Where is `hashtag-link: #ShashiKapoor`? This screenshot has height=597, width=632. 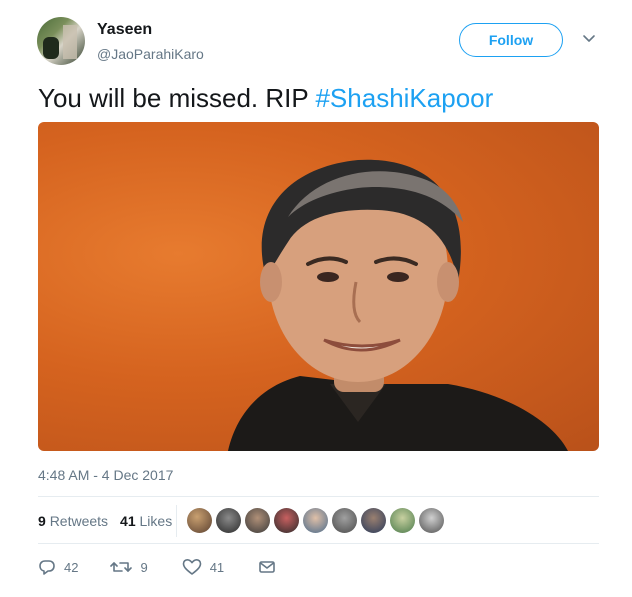
hashtag-link: #ShashiKapoor is located at coordinates (404, 98).